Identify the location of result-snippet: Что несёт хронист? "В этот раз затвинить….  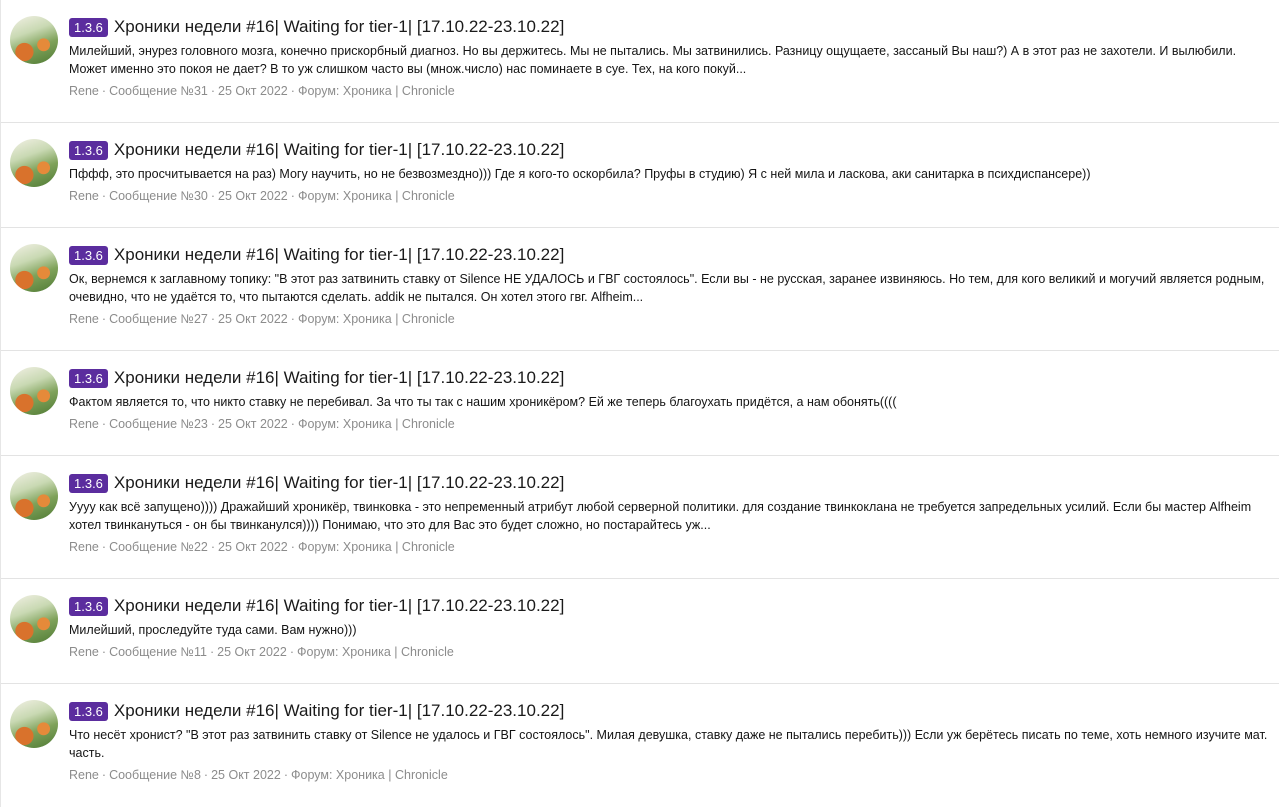
(668, 744).